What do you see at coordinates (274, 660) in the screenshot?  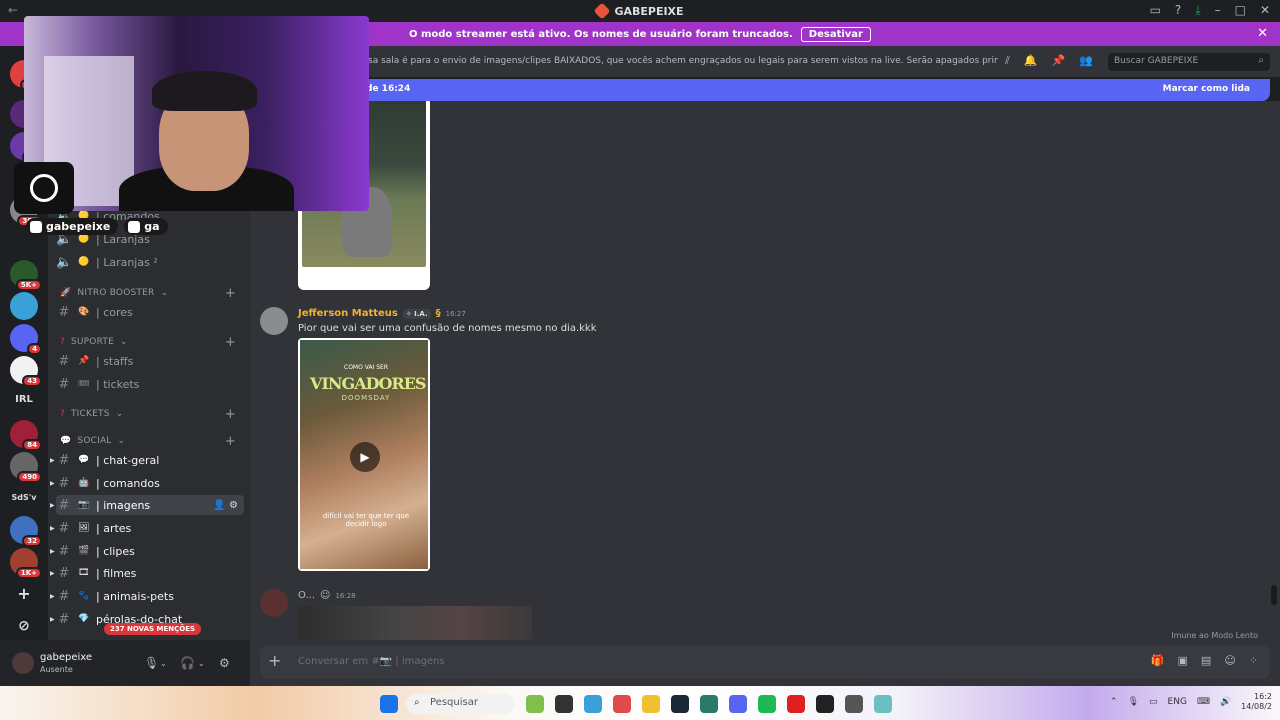 I see `attach-plus-icon: +` at bounding box center [274, 660].